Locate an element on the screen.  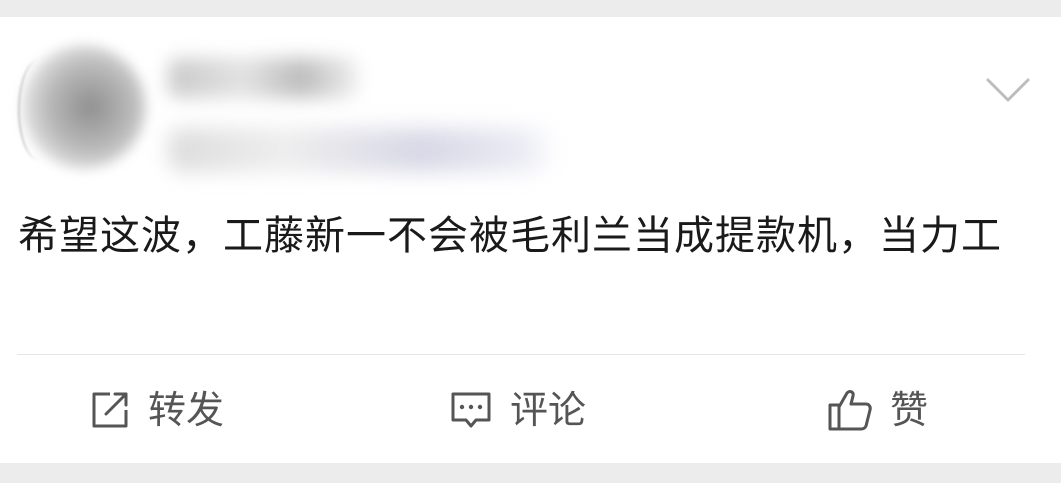
comment-button: 评论 is located at coordinates (517, 410).